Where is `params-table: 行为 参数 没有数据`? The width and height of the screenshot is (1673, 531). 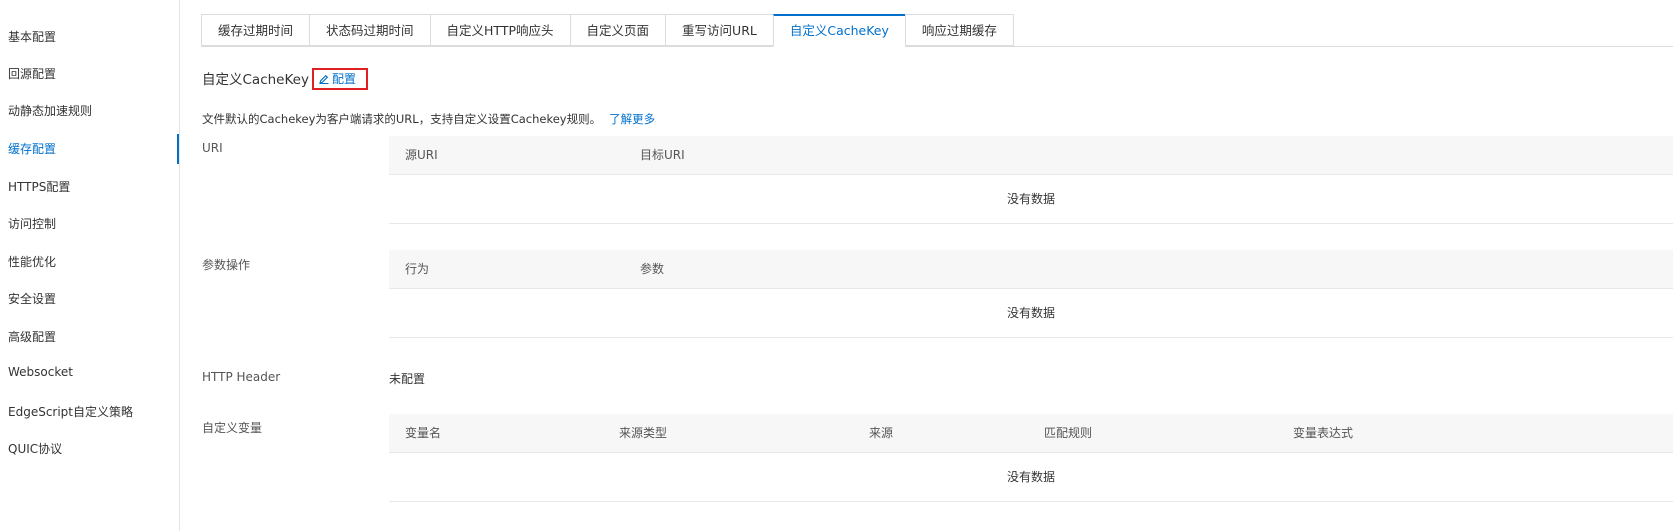
params-table: 行为 参数 没有数据 is located at coordinates (1031, 294).